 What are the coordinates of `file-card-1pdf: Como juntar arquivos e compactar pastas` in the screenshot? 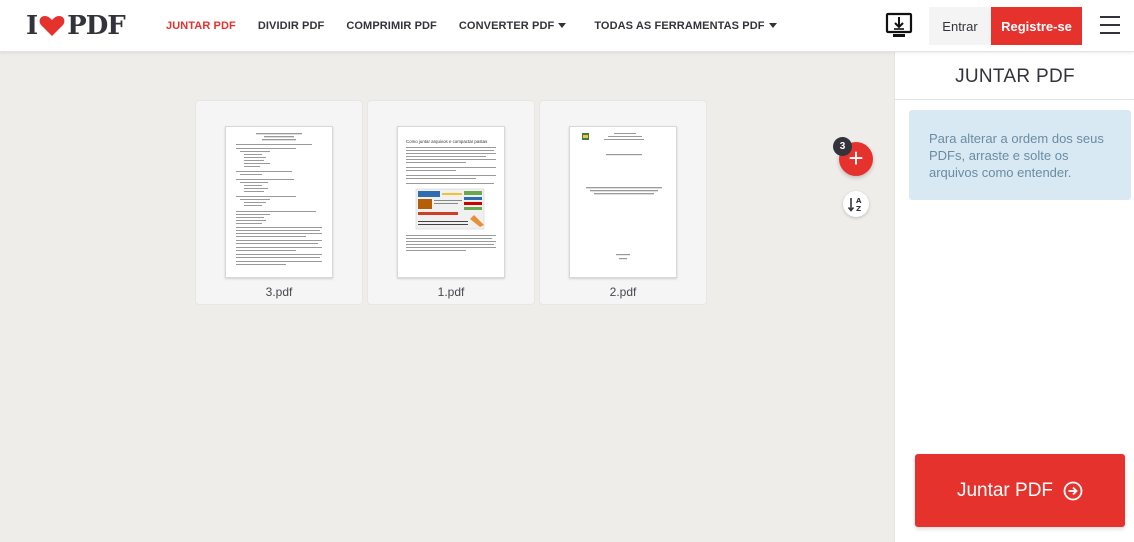 It's located at (451, 202).